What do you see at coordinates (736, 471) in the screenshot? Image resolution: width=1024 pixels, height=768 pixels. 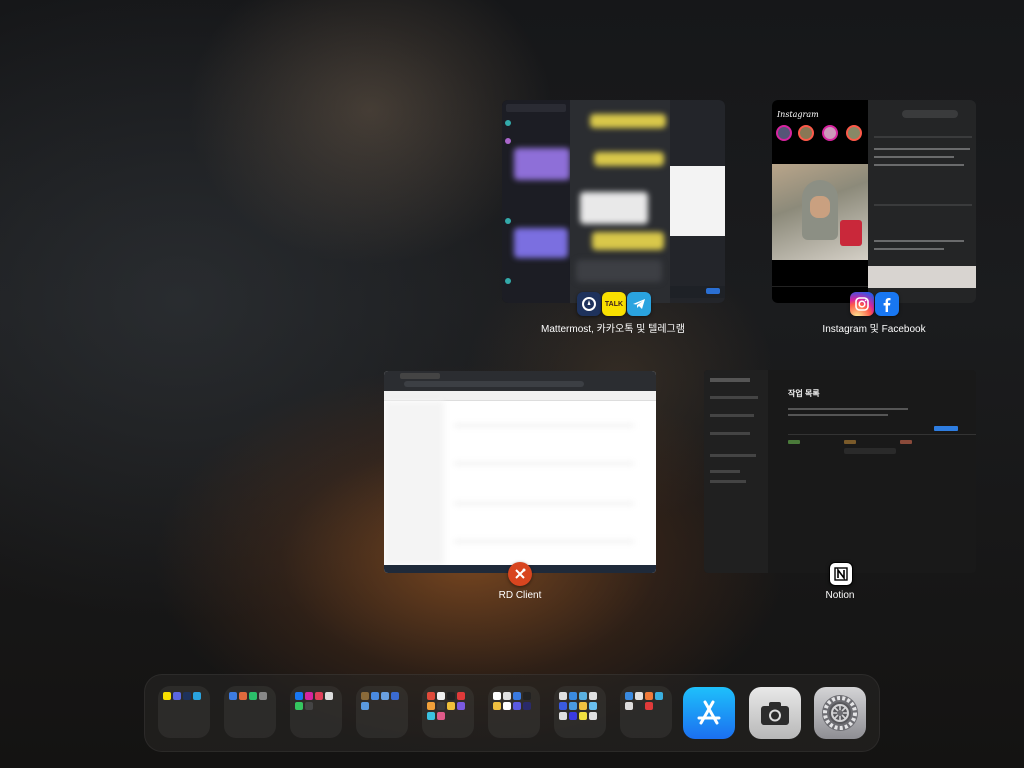 I see `notion-sidebar` at bounding box center [736, 471].